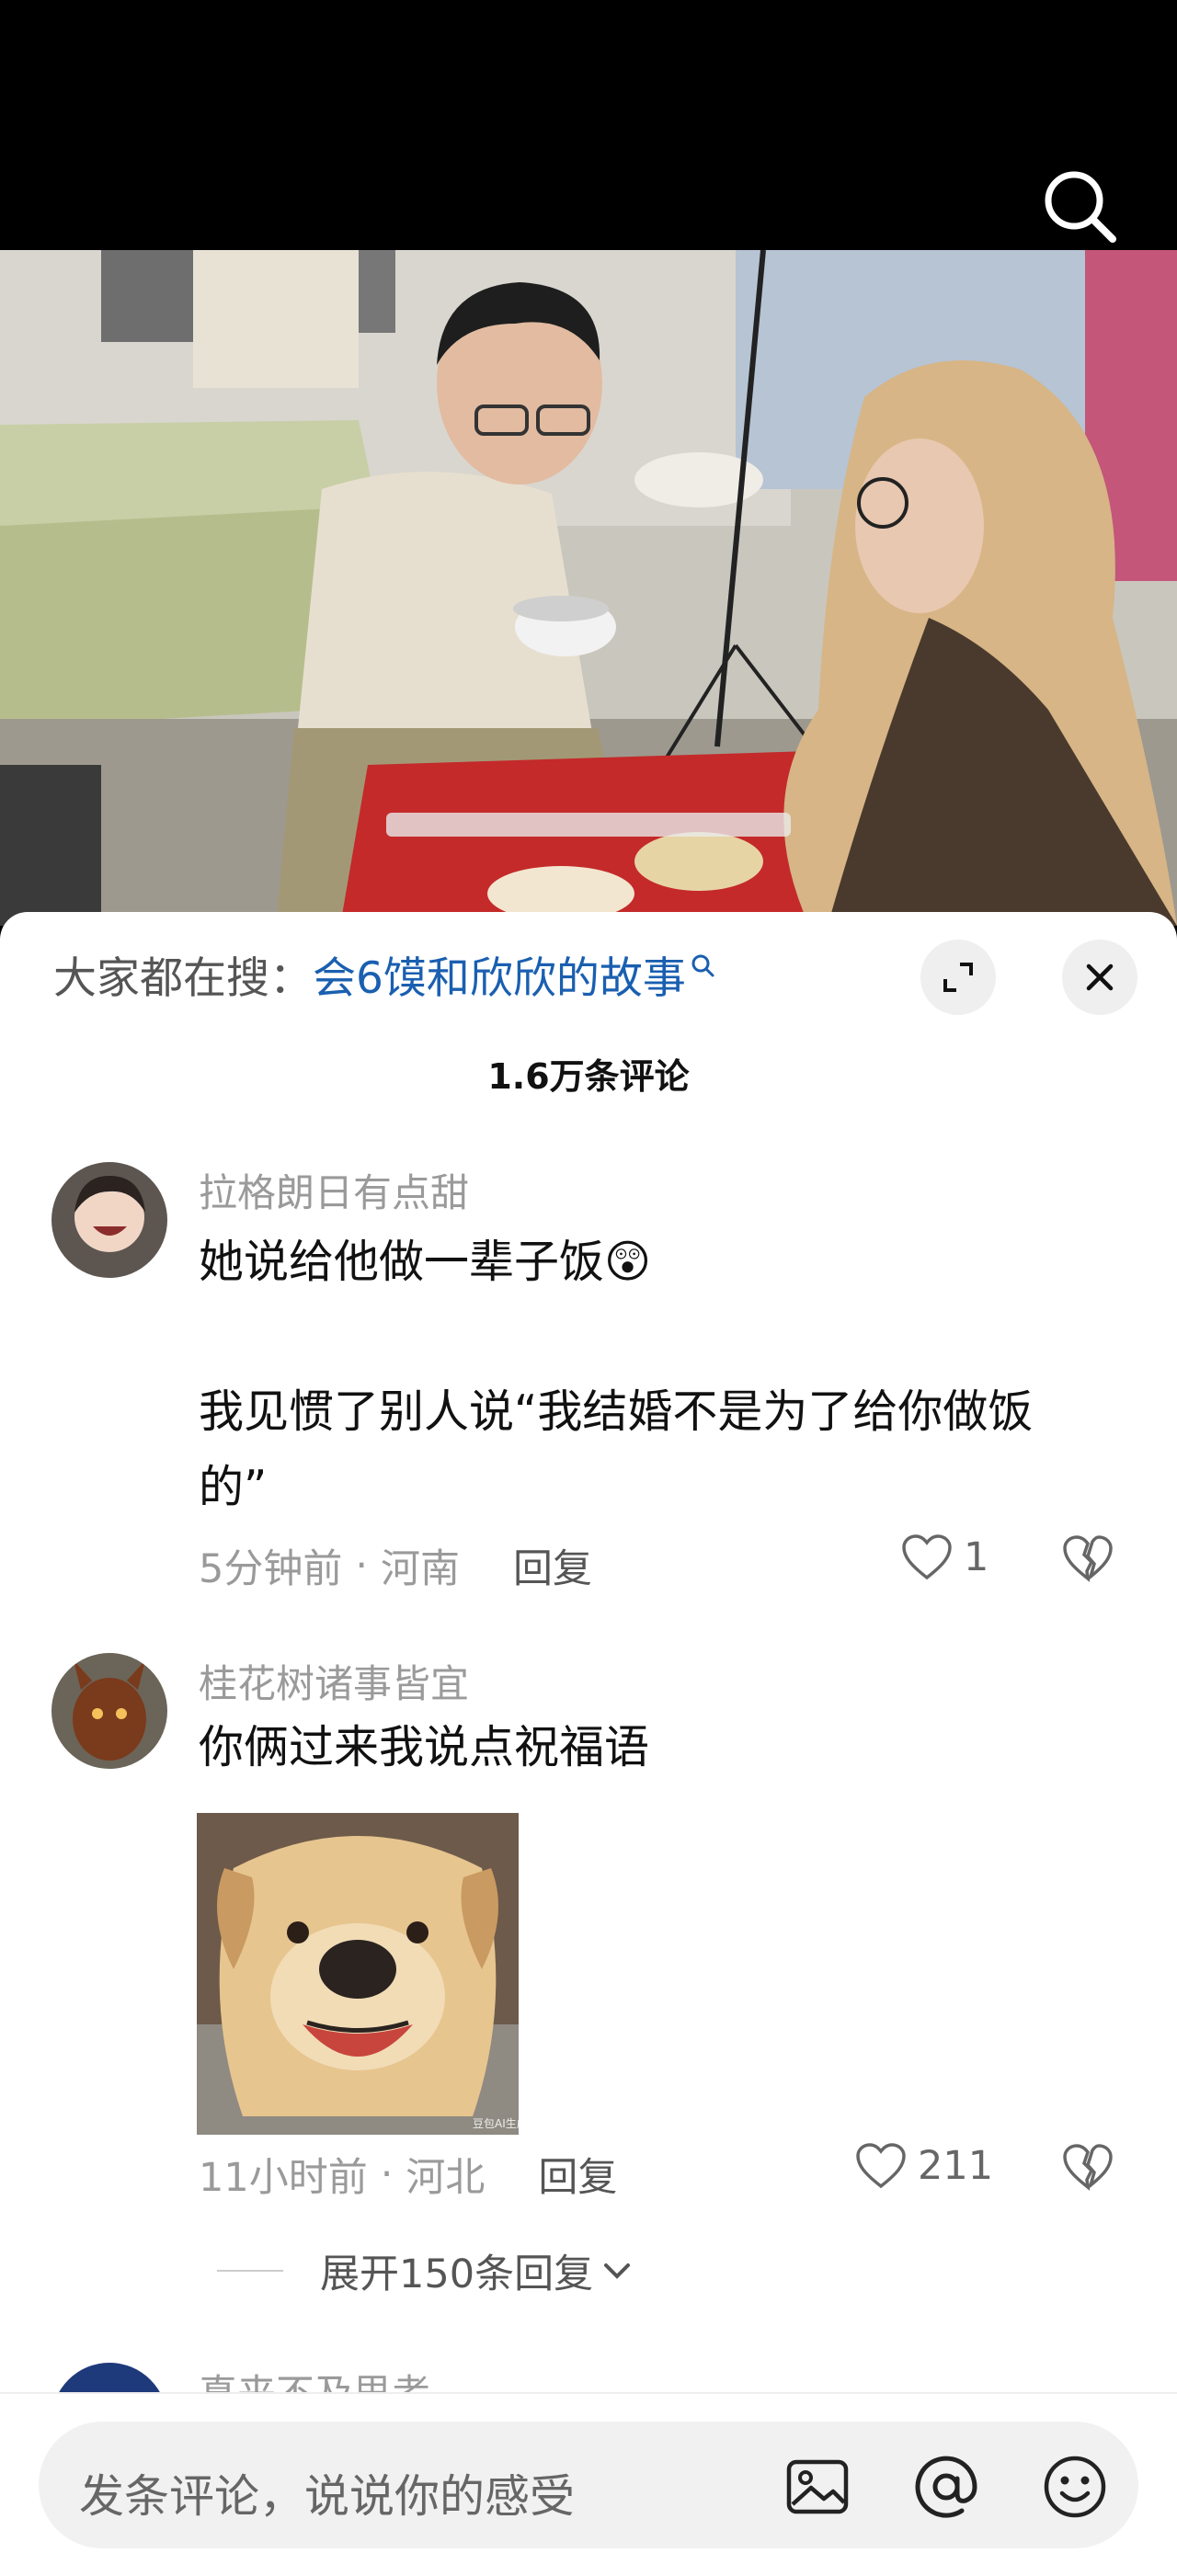 This screenshot has width=1177, height=2576. I want to click on expand-replies-label: 展开150条回复, so click(457, 2274).